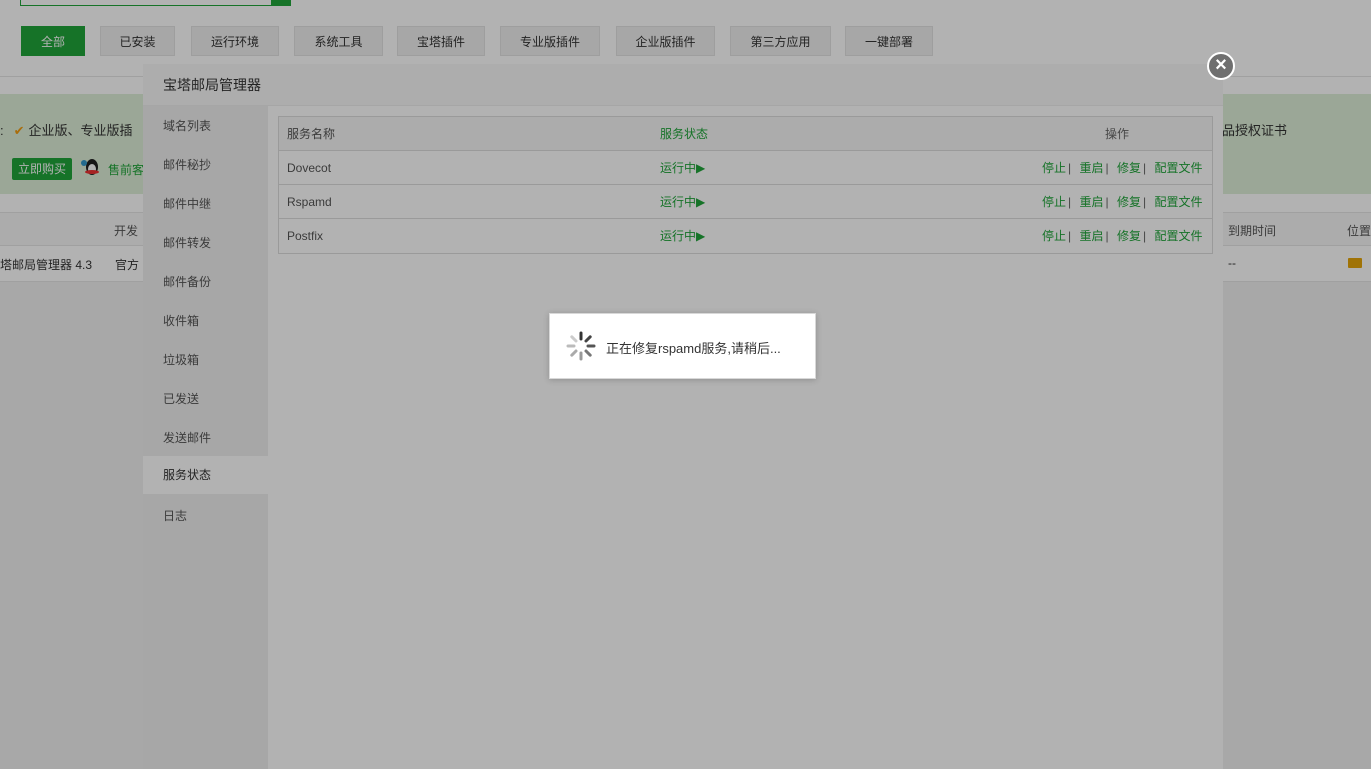 Image resolution: width=1371 pixels, height=769 pixels. Describe the element at coordinates (1221, 66) in the screenshot. I see `close-icon: ×` at that location.